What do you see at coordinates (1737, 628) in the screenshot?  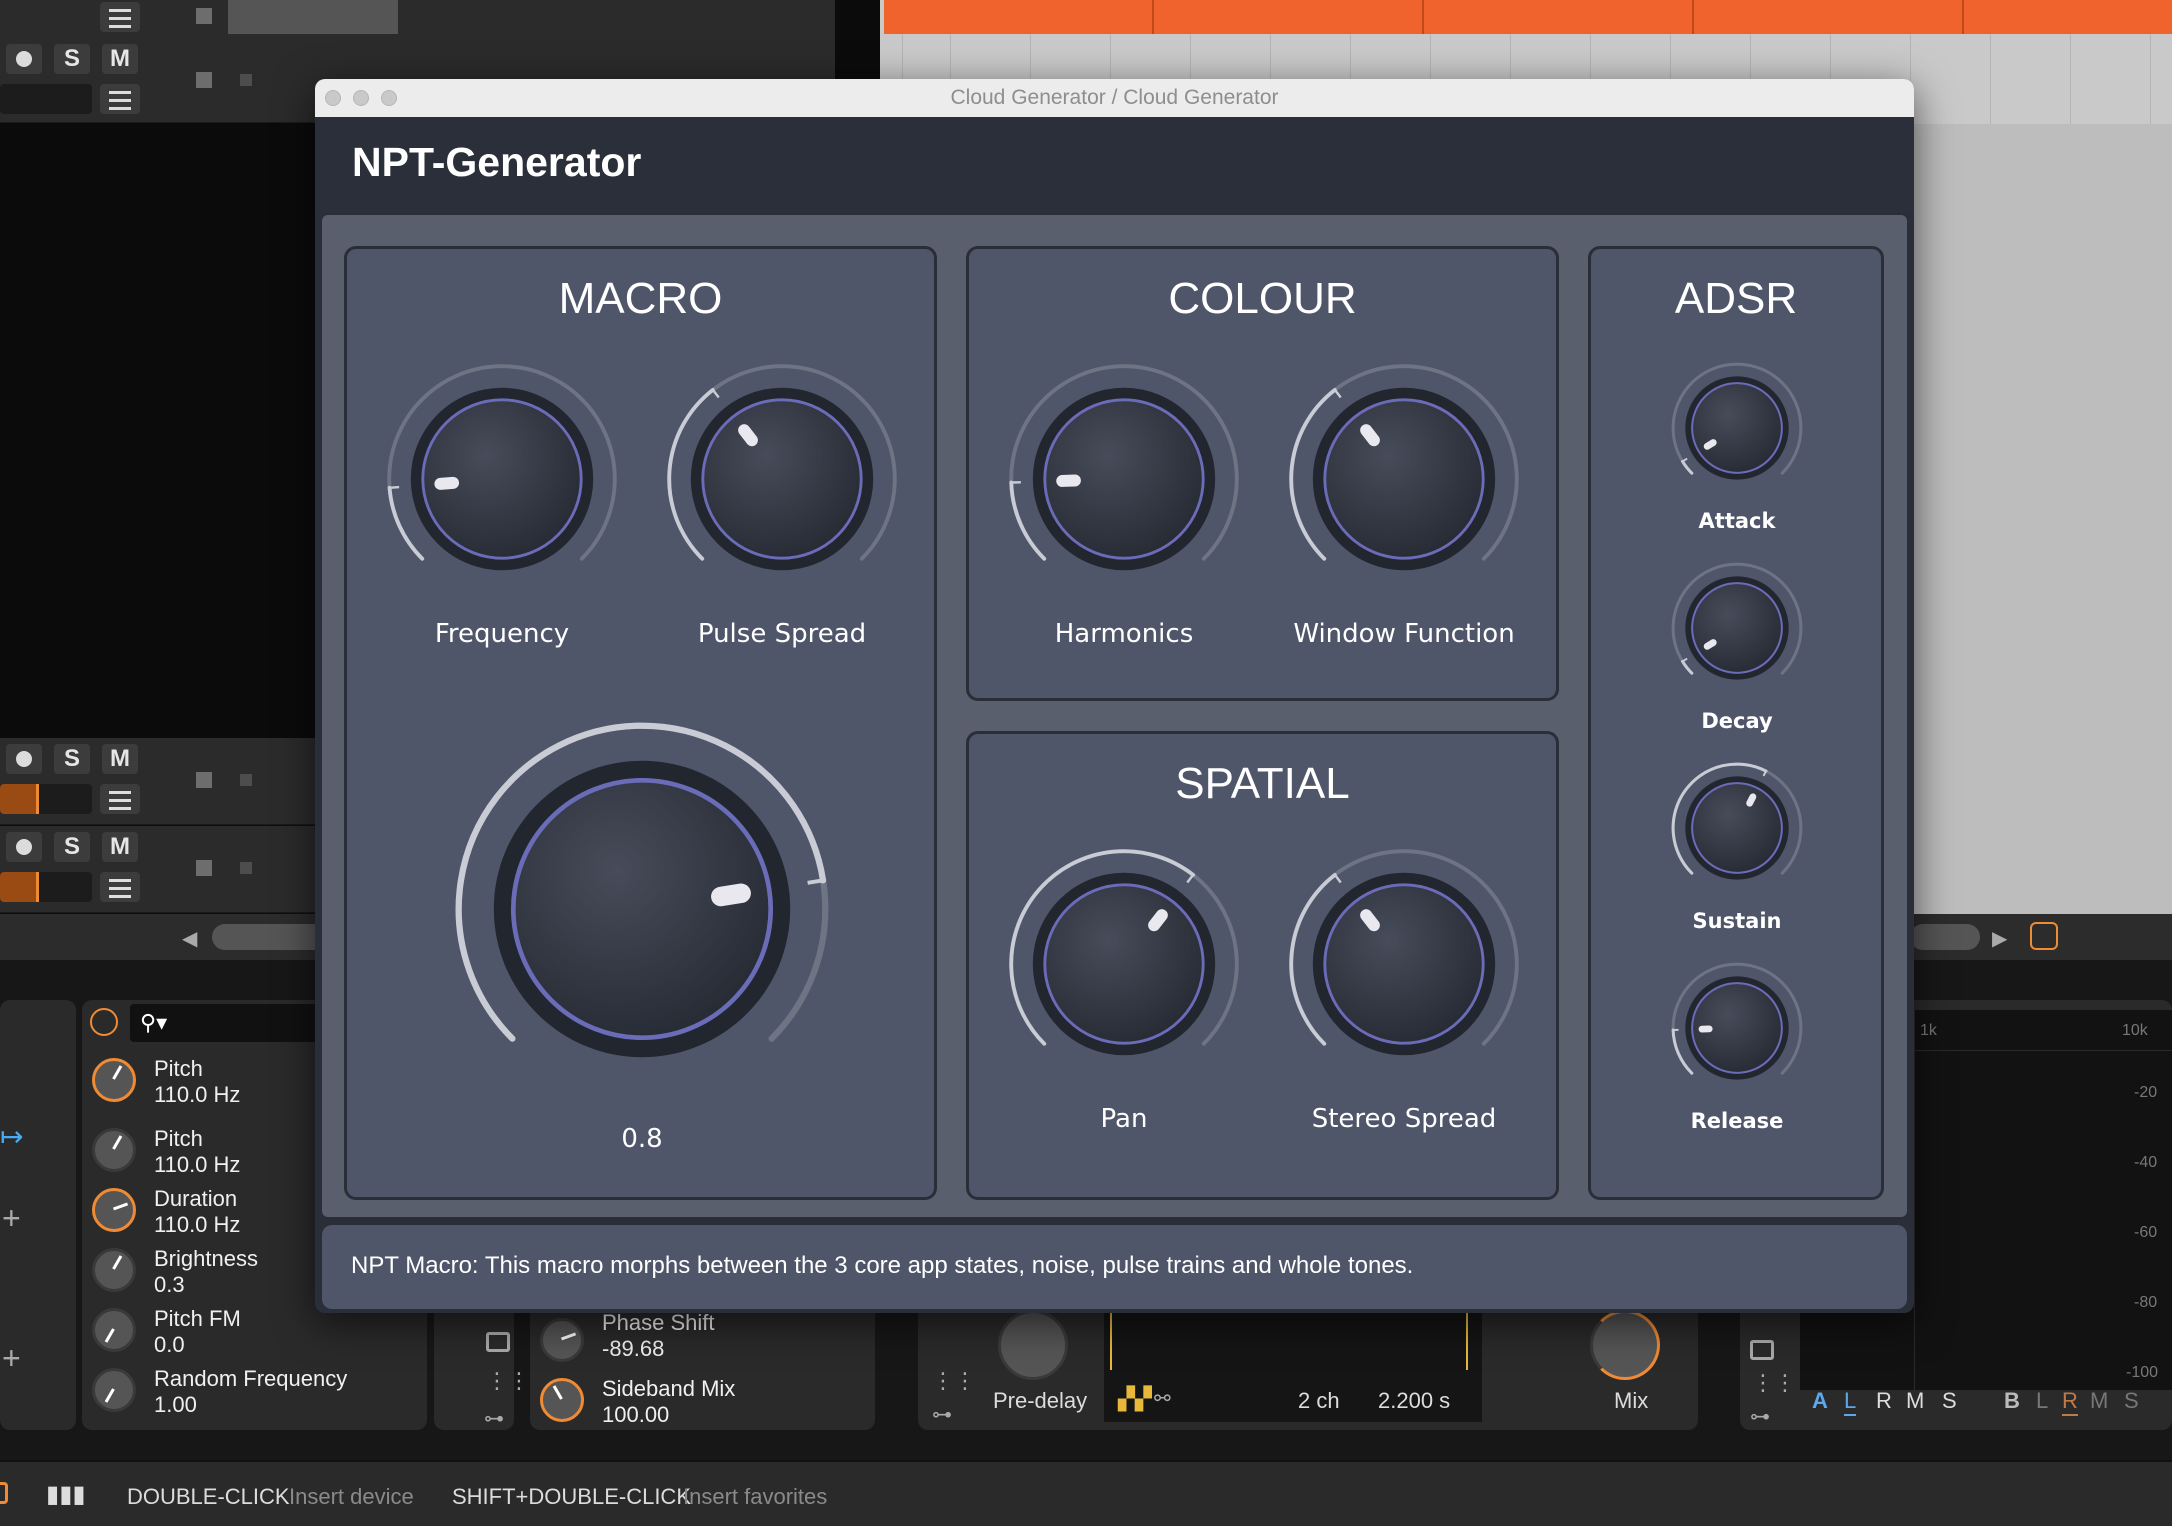 I see `decay-knob` at bounding box center [1737, 628].